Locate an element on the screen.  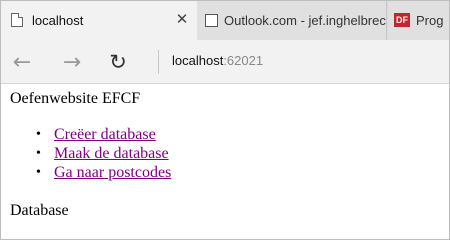
tab-prog: DF Prog is located at coordinates (419, 20).